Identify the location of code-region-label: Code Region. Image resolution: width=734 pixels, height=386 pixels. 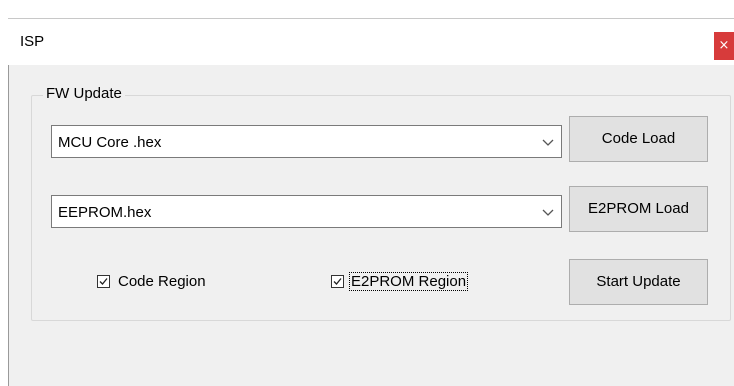
(162, 281).